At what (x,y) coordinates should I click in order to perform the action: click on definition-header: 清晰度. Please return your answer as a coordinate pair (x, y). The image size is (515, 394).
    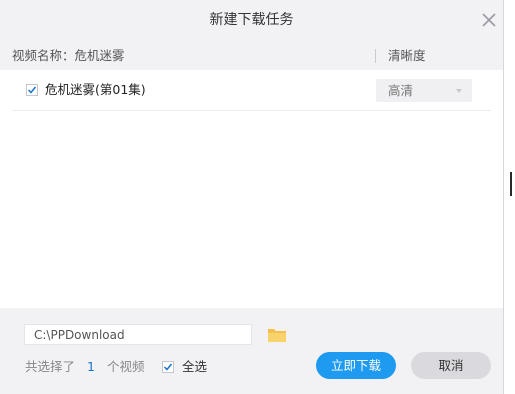
    Looking at the image, I should click on (407, 55).